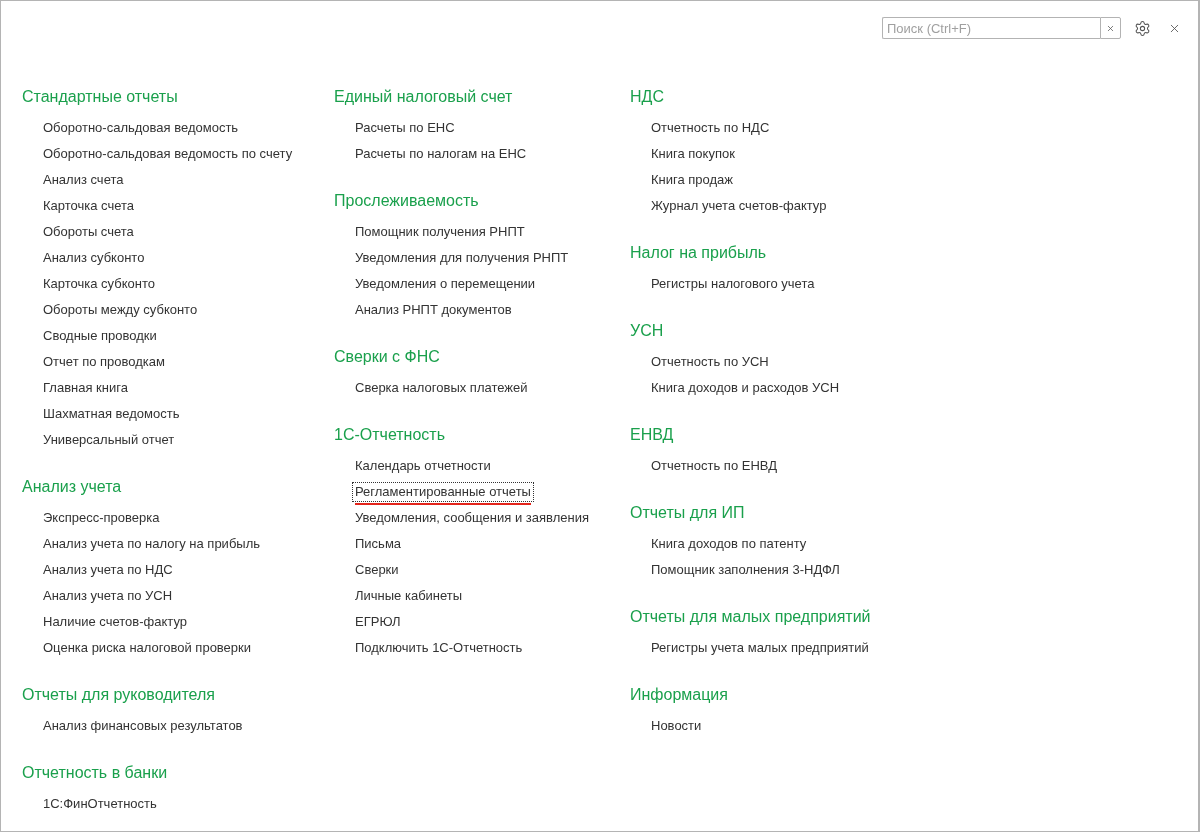 Image resolution: width=1200 pixels, height=832 pixels. Describe the element at coordinates (83, 180) in the screenshot. I see `report-link: Анализ счета` at that location.